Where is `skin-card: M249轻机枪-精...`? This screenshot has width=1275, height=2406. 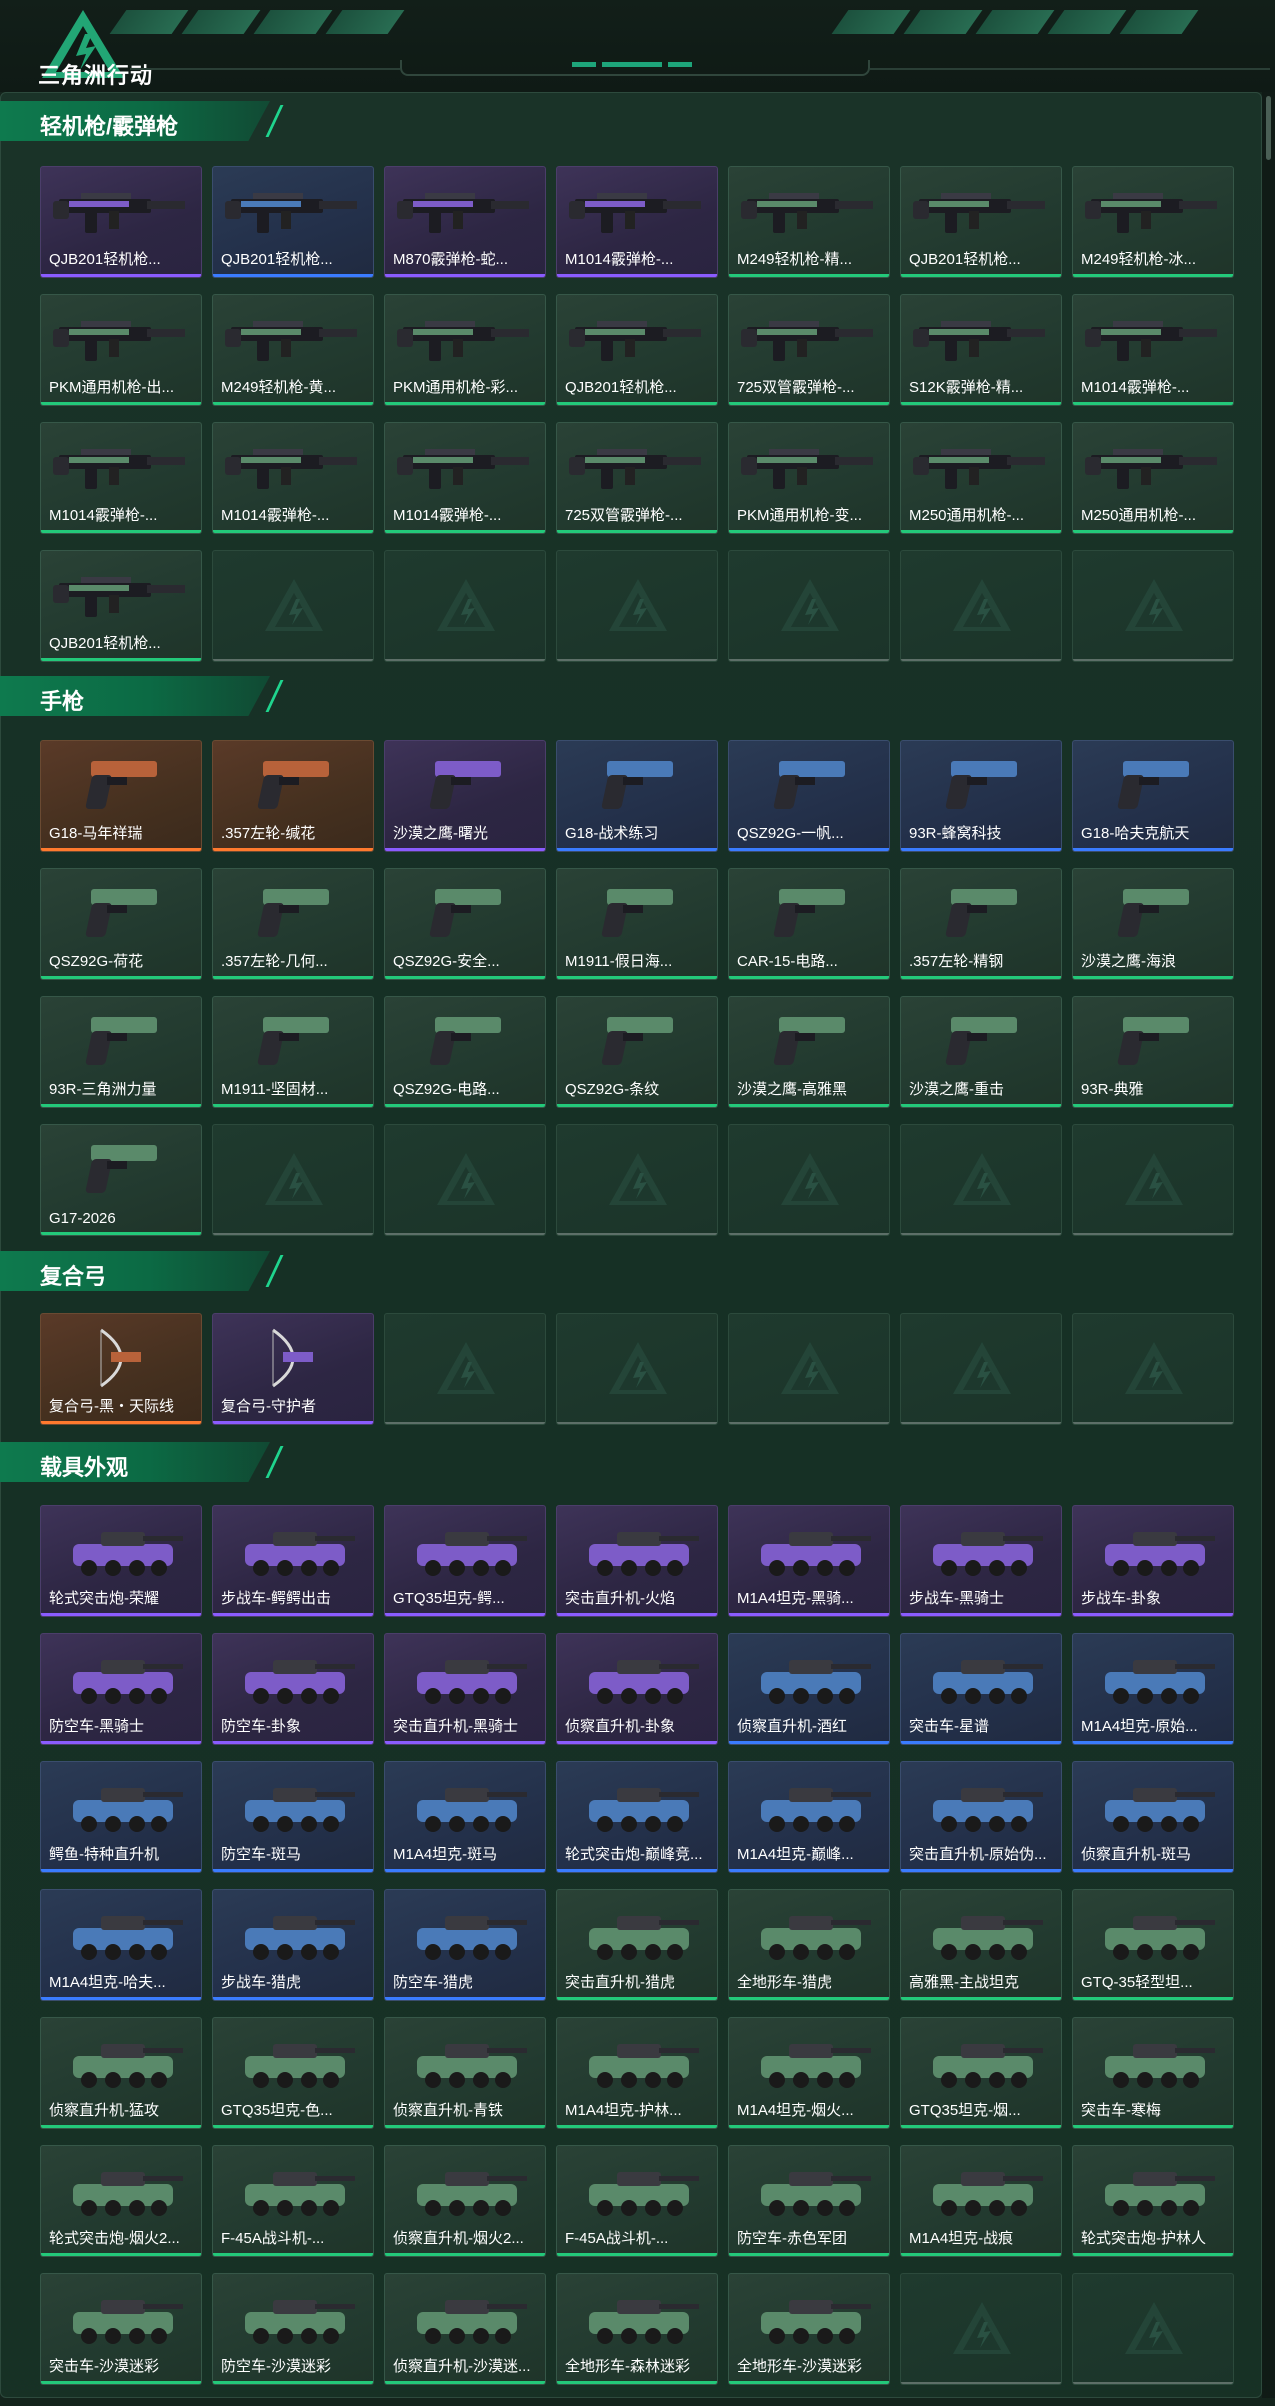 skin-card: M249轻机枪-精... is located at coordinates (809, 222).